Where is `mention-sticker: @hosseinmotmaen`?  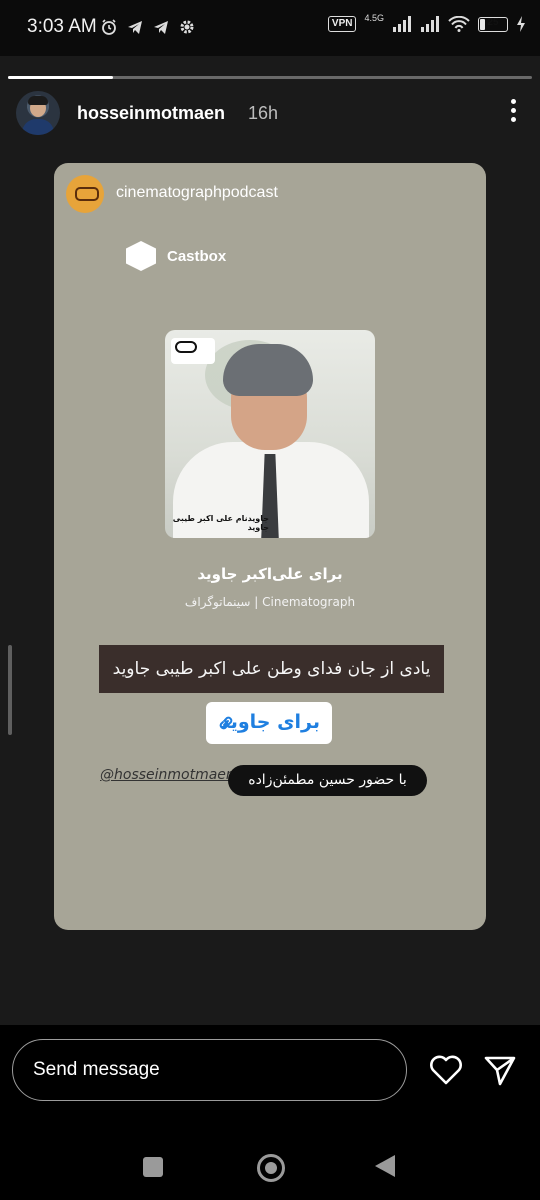
mention-sticker: @hosseinmotmaen is located at coordinates (167, 775).